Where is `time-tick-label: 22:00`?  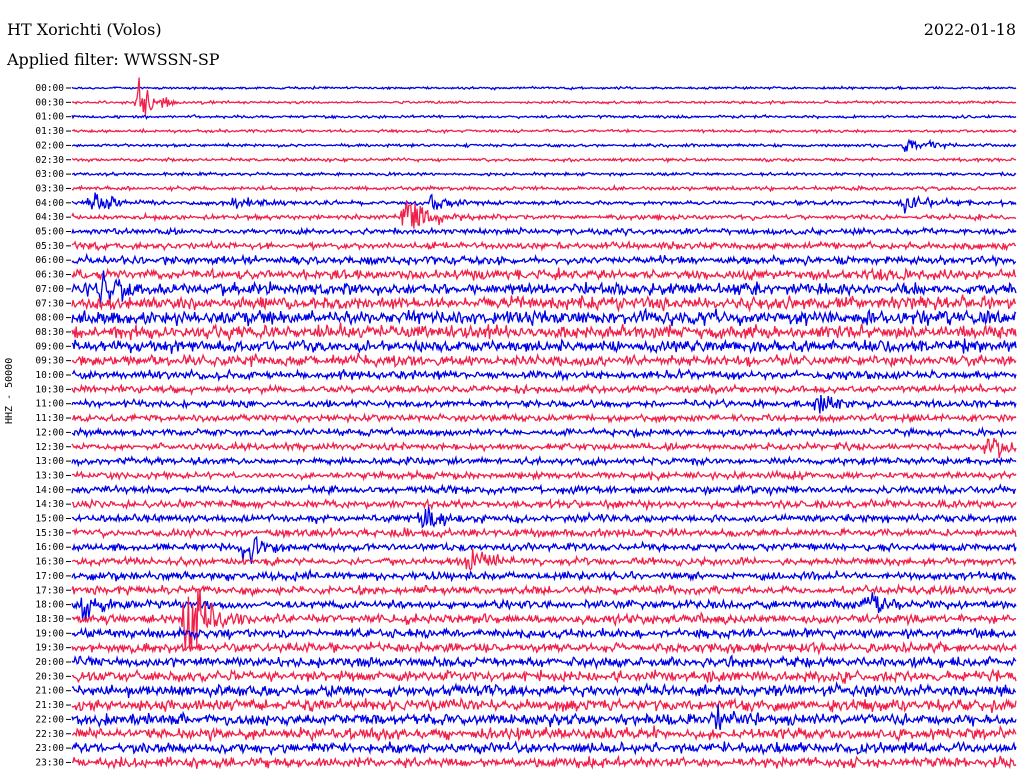
time-tick-label: 22:00 is located at coordinates (49, 719).